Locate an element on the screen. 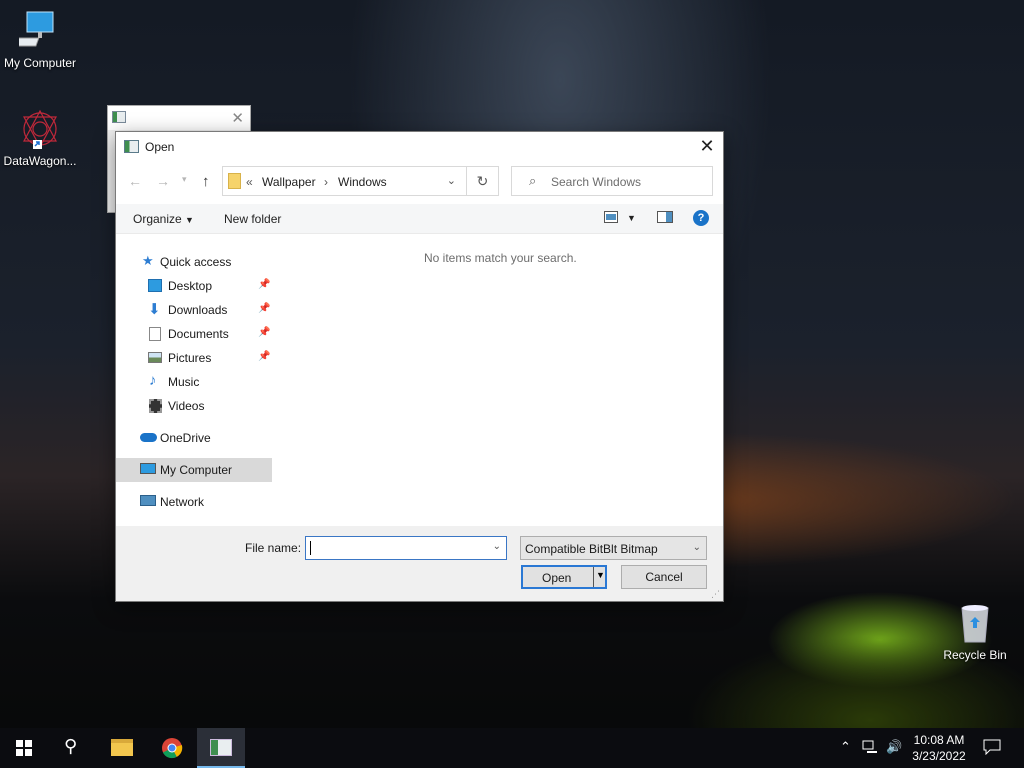 The width and height of the screenshot is (1024, 768). system-clock: 10:08 AM 3/23/2022 is located at coordinates (939, 748).